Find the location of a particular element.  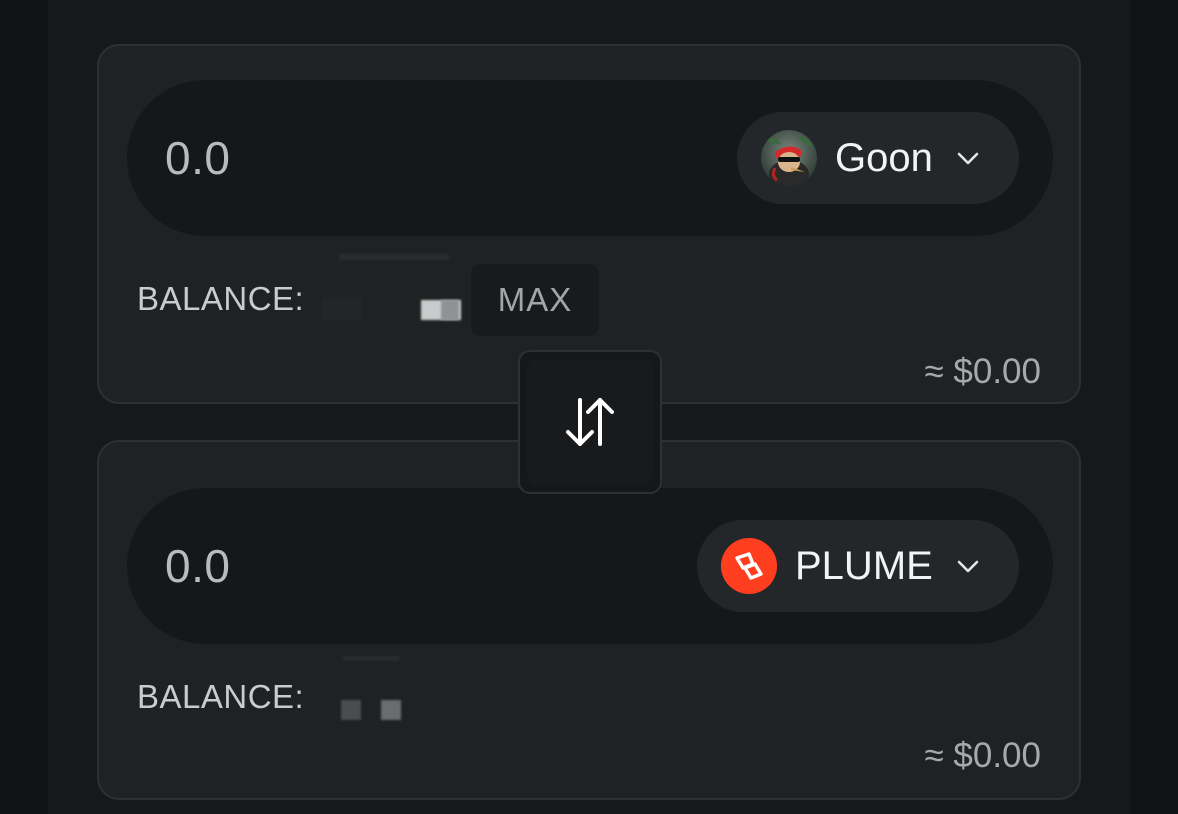

swap-button-face is located at coordinates (590, 422).